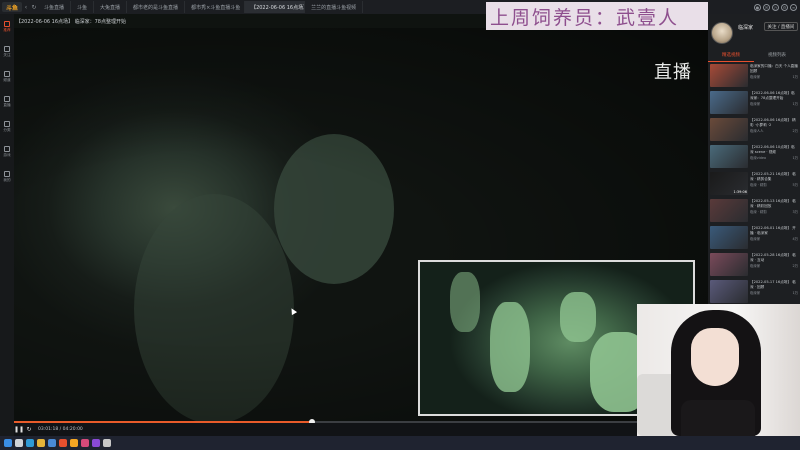  What do you see at coordinates (85, 443) in the screenshot?
I see `app-icon` at bounding box center [85, 443].